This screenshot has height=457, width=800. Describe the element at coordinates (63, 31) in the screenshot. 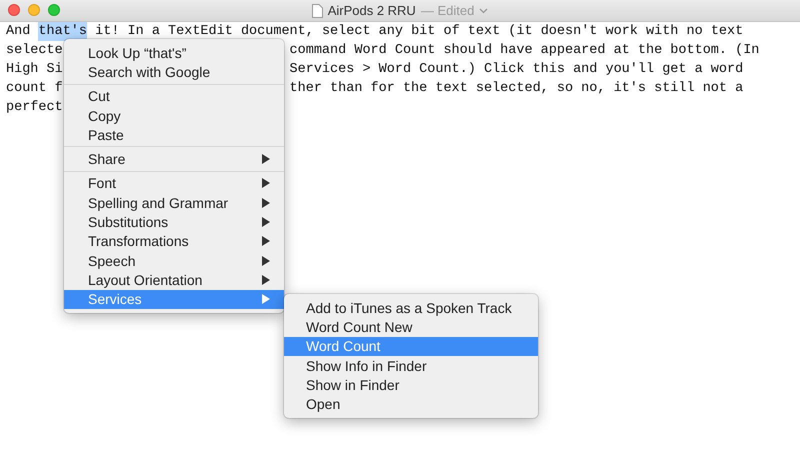

I see `selected-text: that's` at that location.